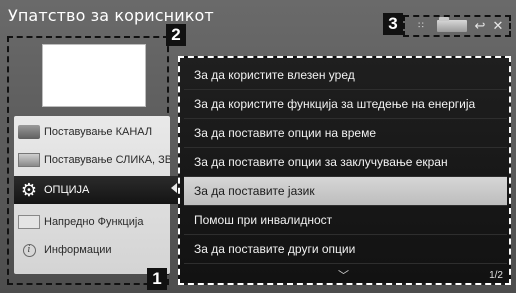 The image size is (516, 293). I want to click on list-footer: ﹀ 1/2, so click(344, 276).